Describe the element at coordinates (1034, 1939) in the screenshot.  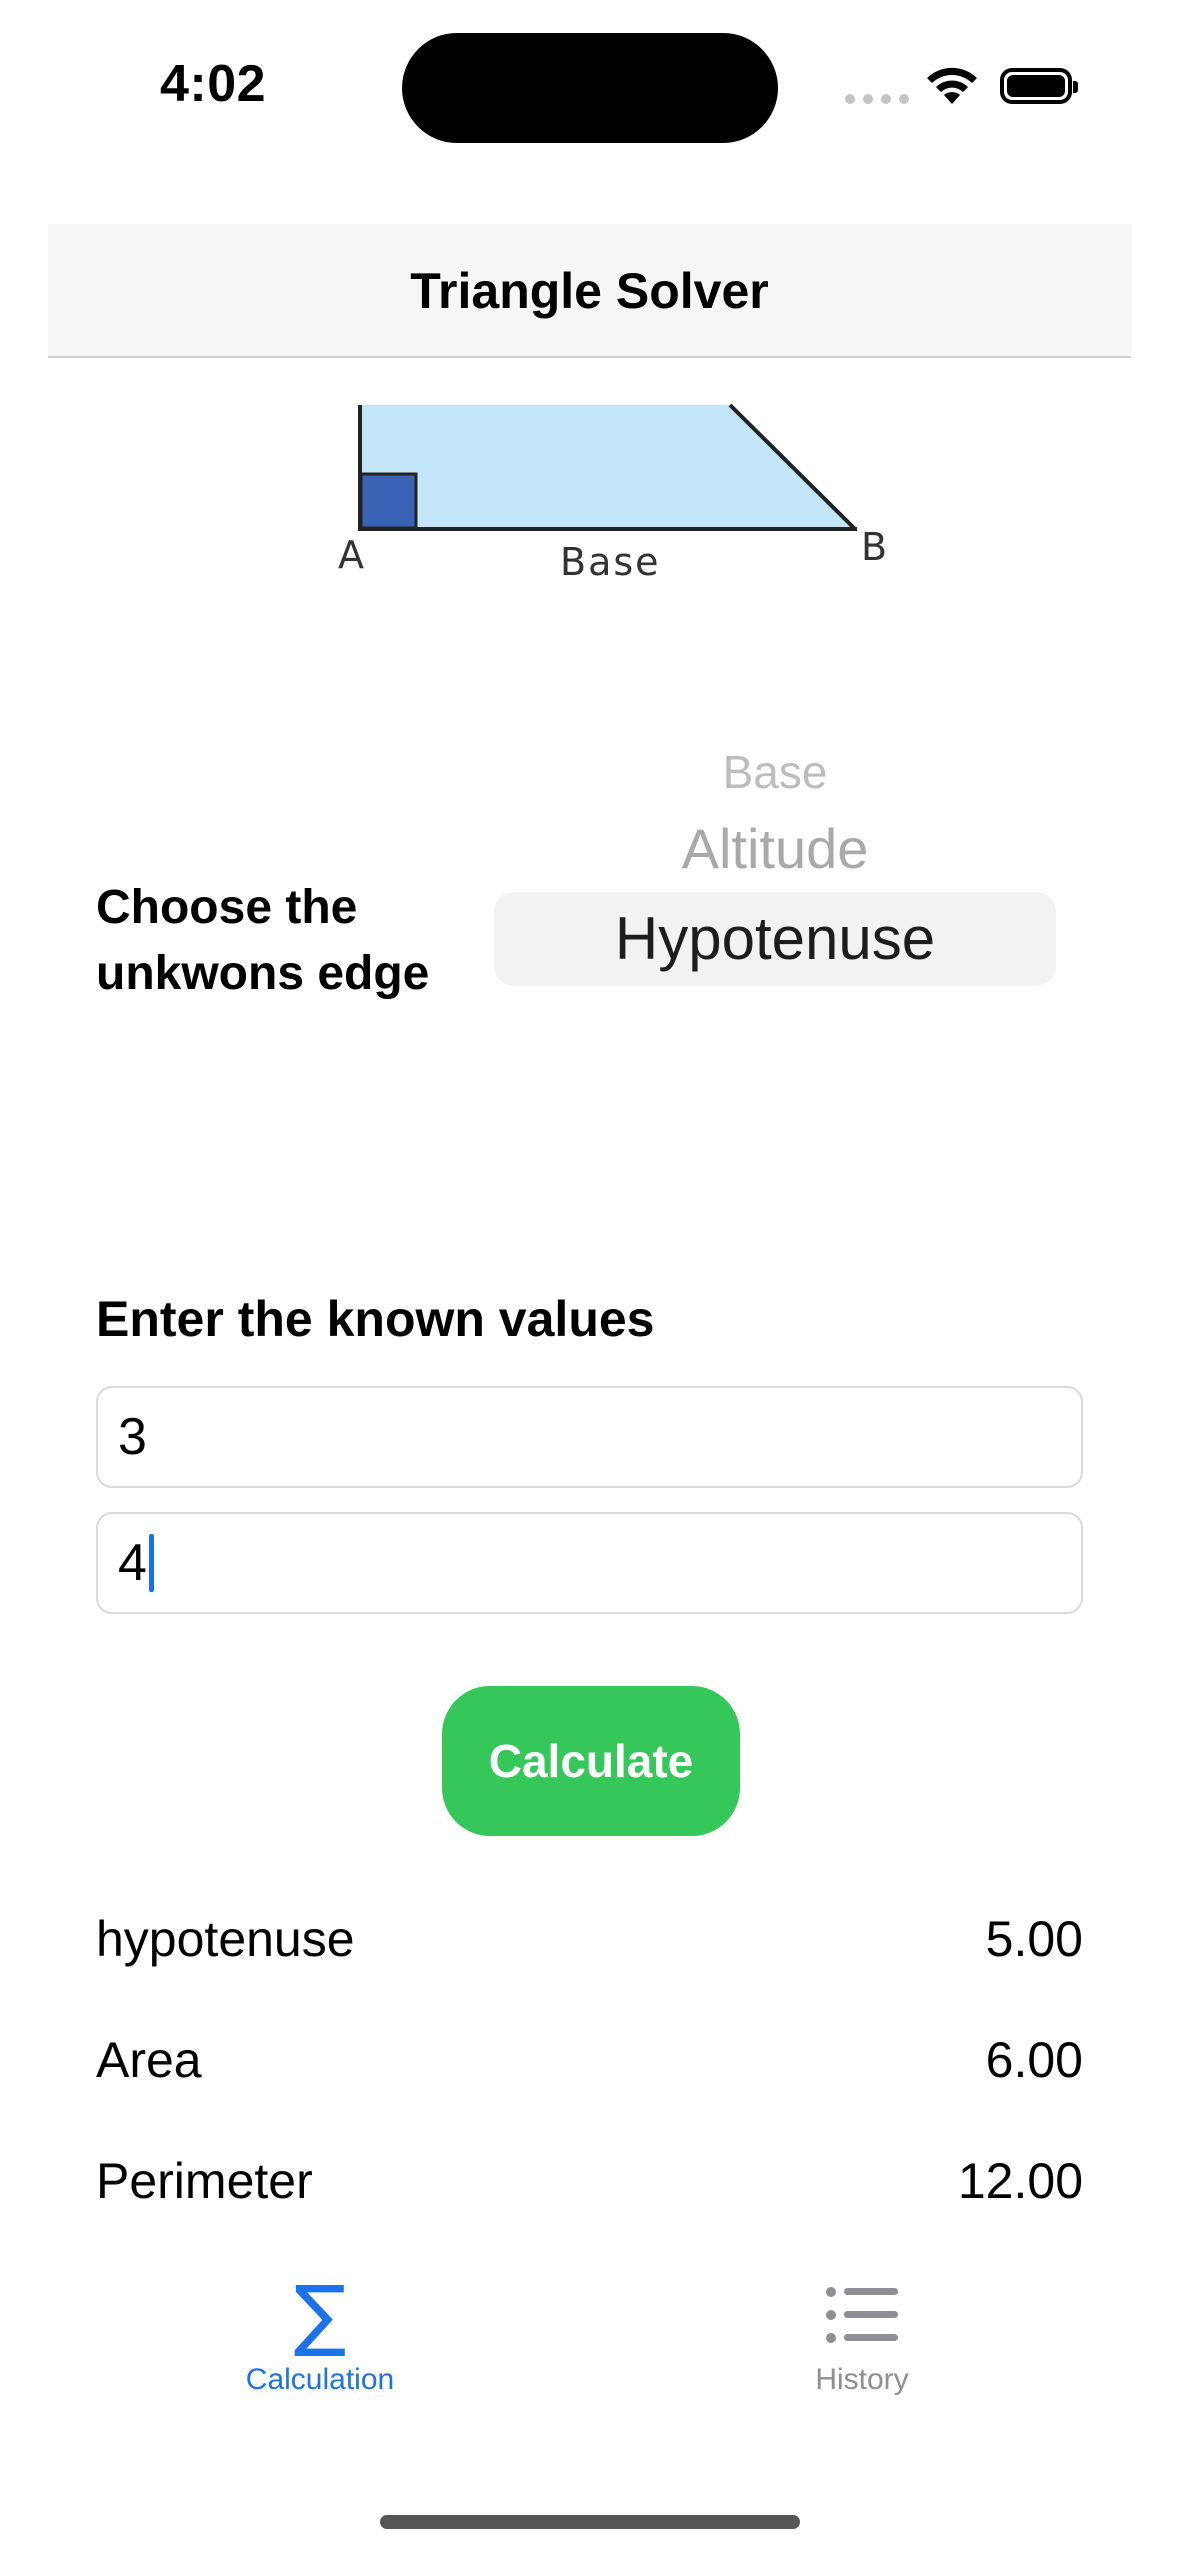
I see `result-value-hypotenuse: 5.00` at that location.